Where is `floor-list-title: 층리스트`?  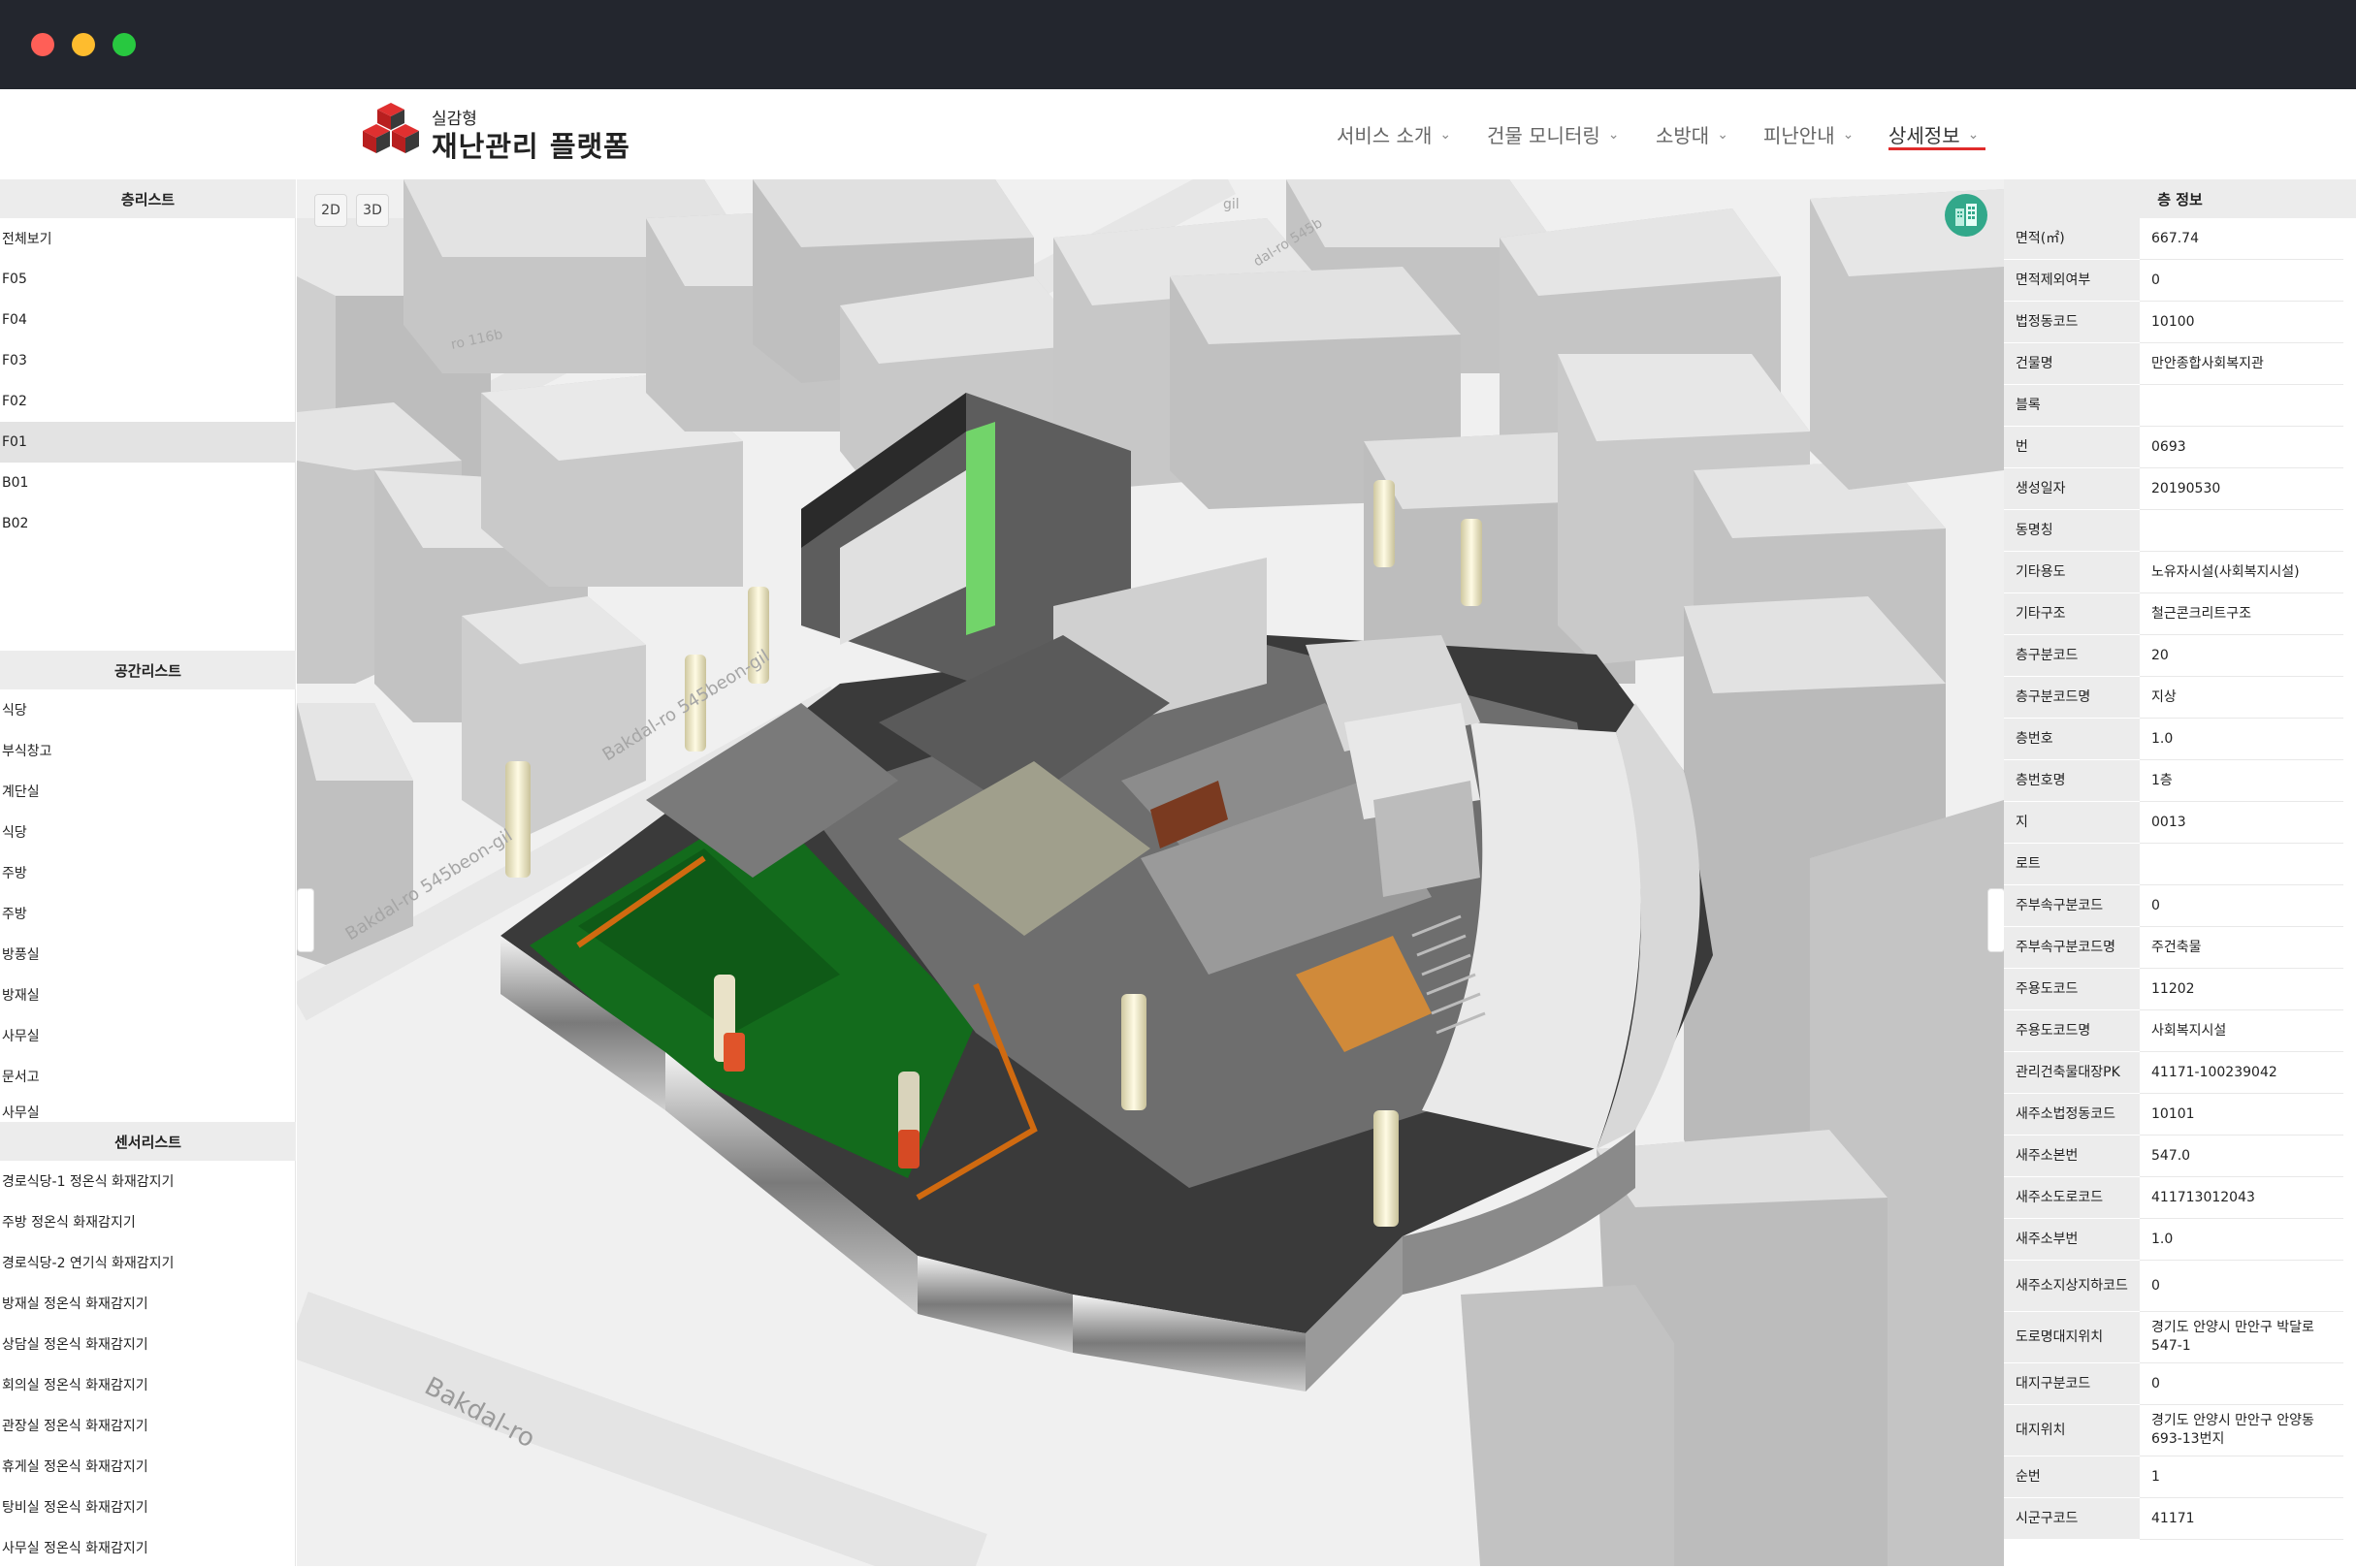
floor-list-title: 층리스트 is located at coordinates (148, 198).